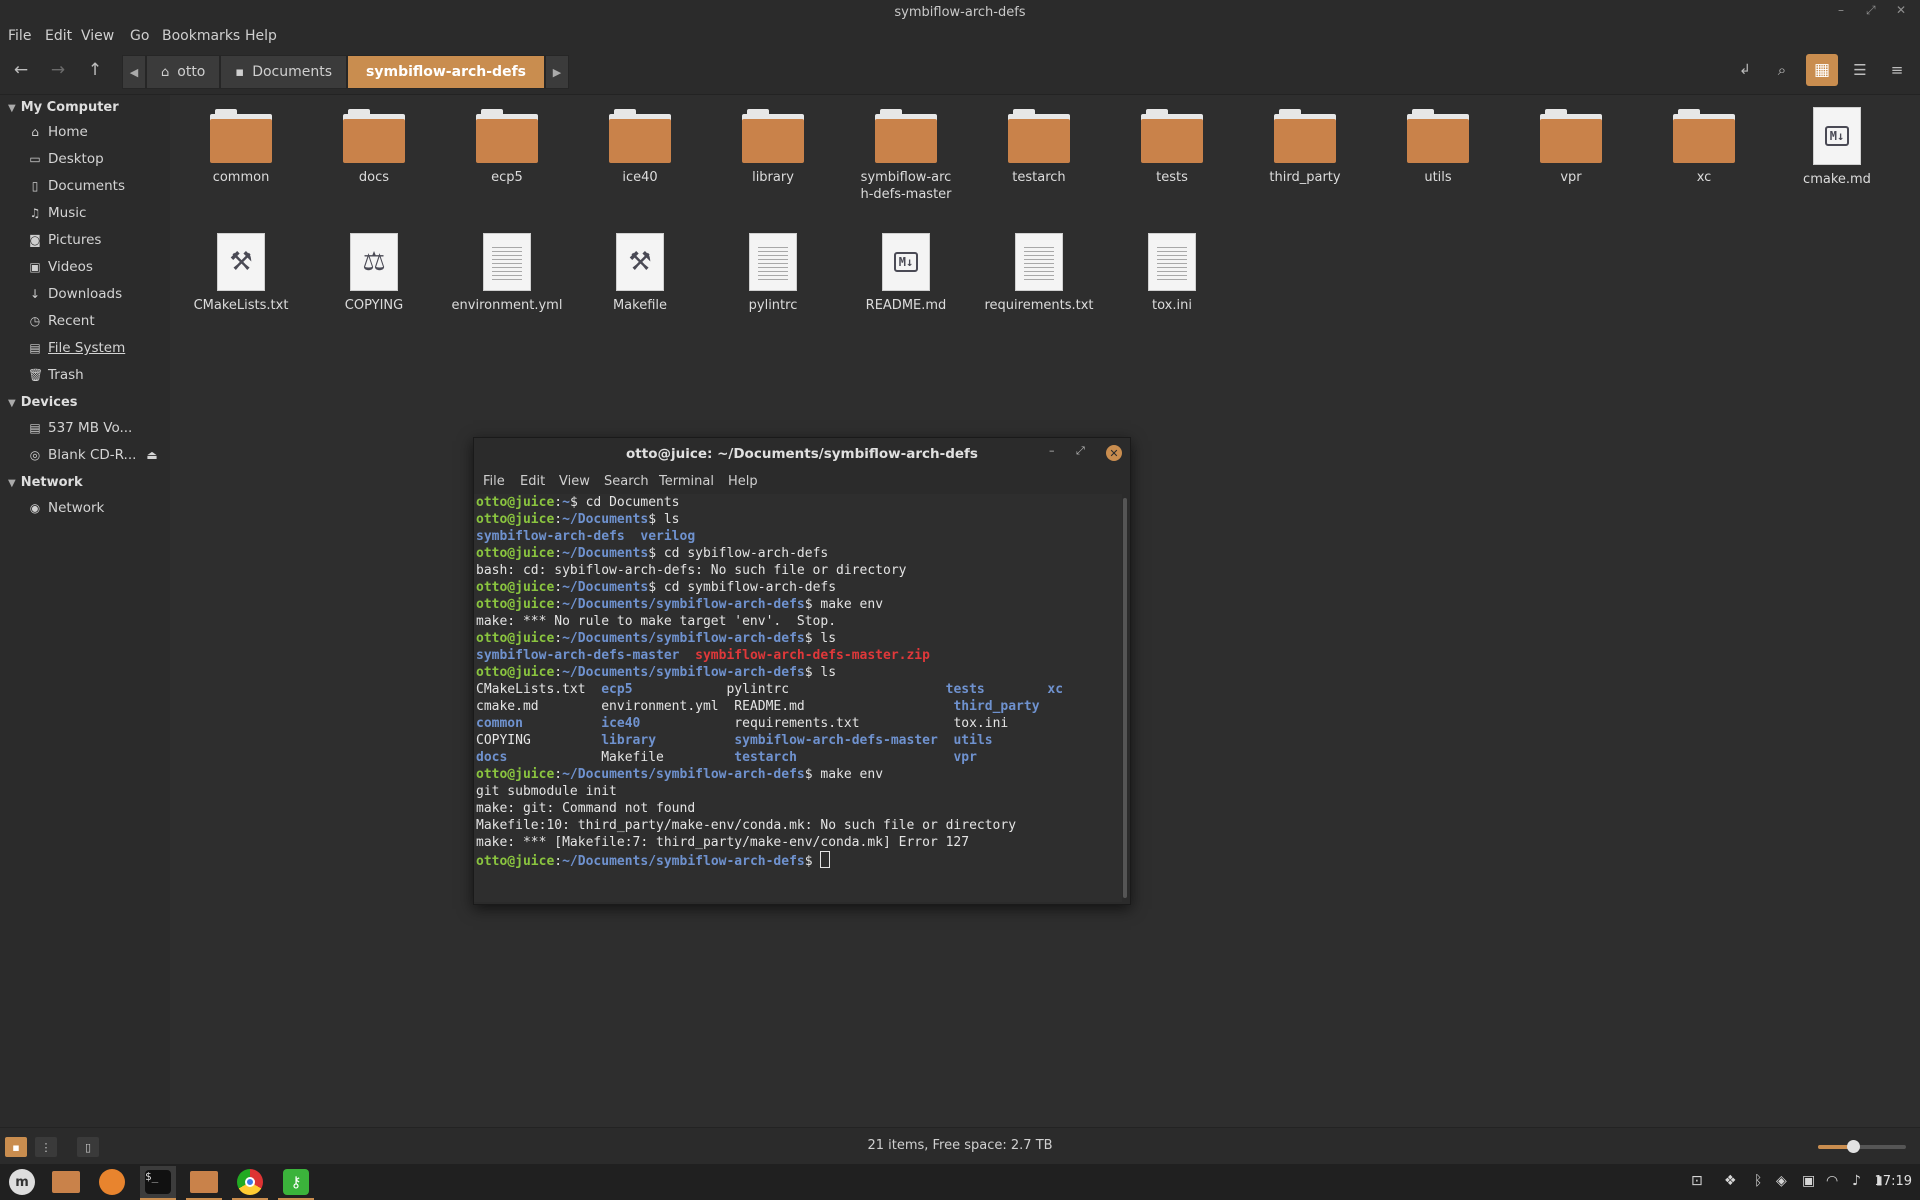 The image size is (1920, 1200). What do you see at coordinates (151, 455) in the screenshot?
I see `eject-icon: ⏏` at bounding box center [151, 455].